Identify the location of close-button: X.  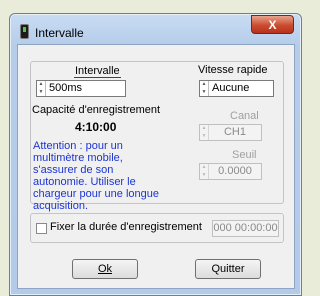
(272, 24).